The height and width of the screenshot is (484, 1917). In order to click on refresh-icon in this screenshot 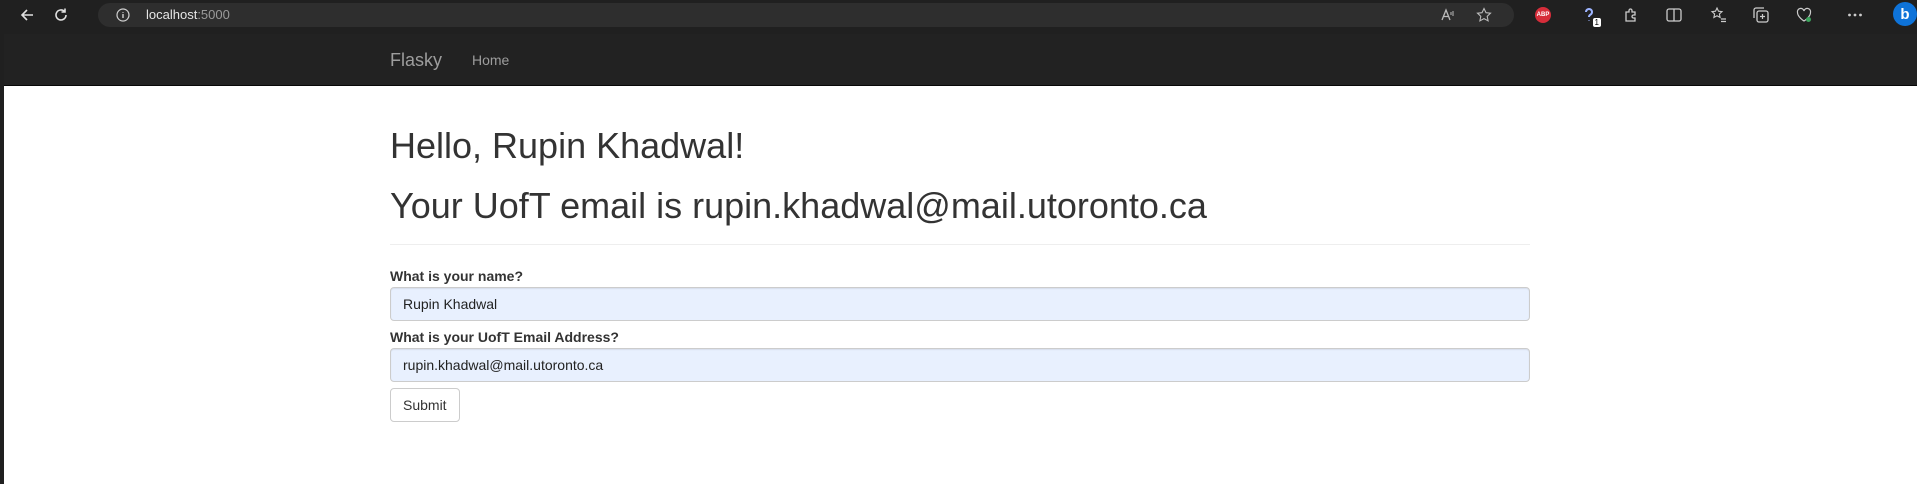, I will do `click(61, 14)`.